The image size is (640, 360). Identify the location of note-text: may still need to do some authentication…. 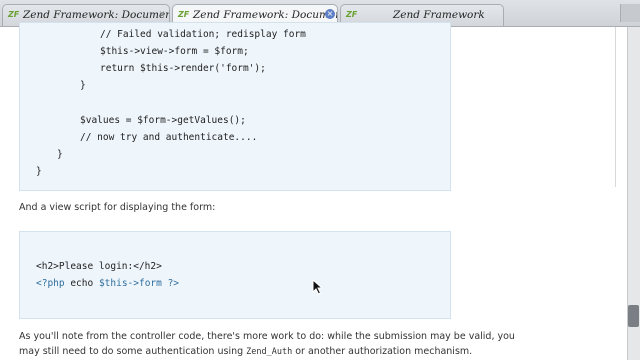
(133, 351).